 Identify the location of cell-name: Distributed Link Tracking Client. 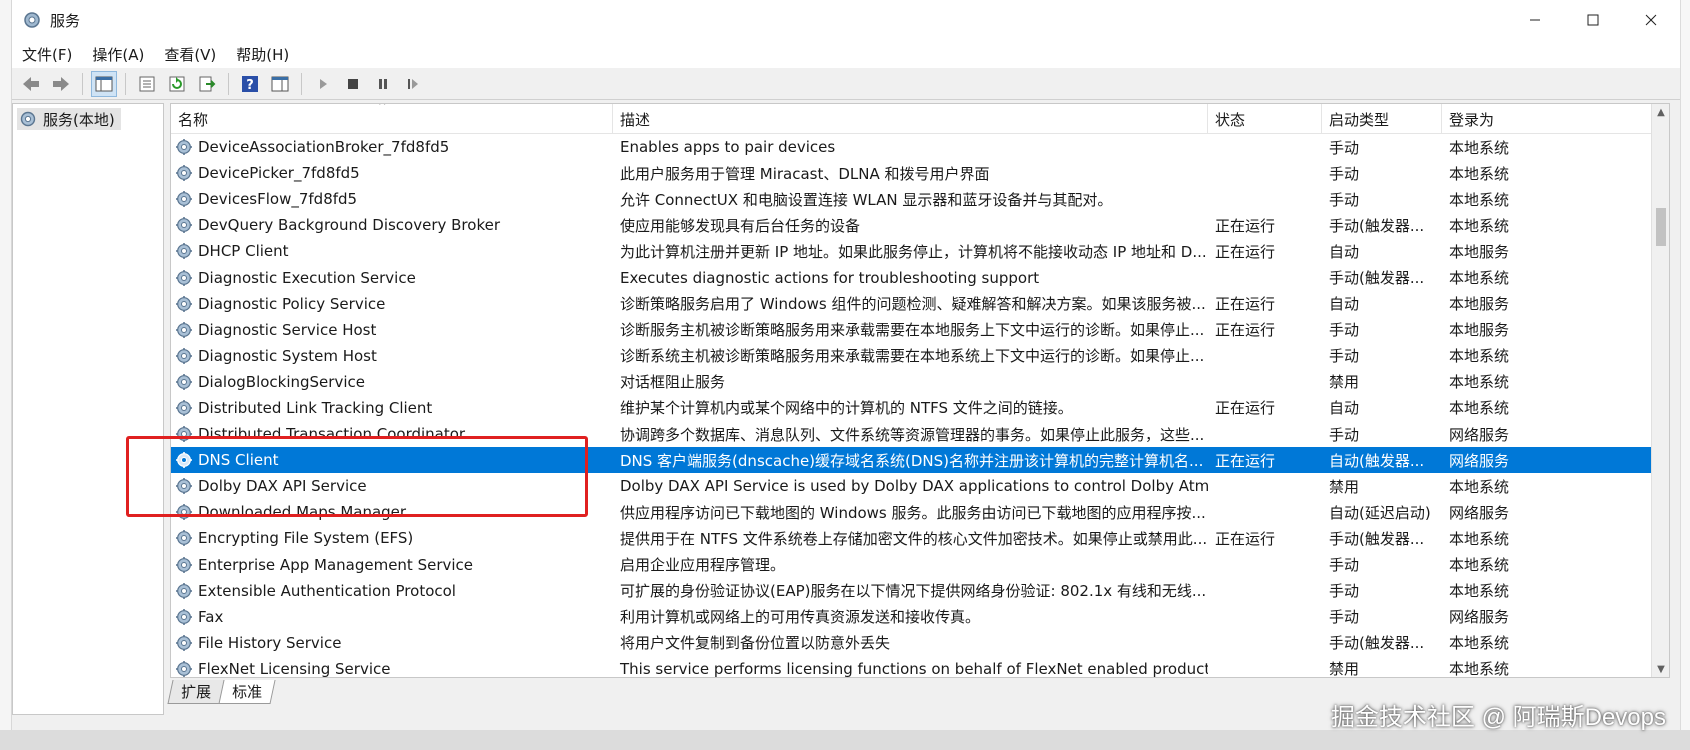
(392, 408).